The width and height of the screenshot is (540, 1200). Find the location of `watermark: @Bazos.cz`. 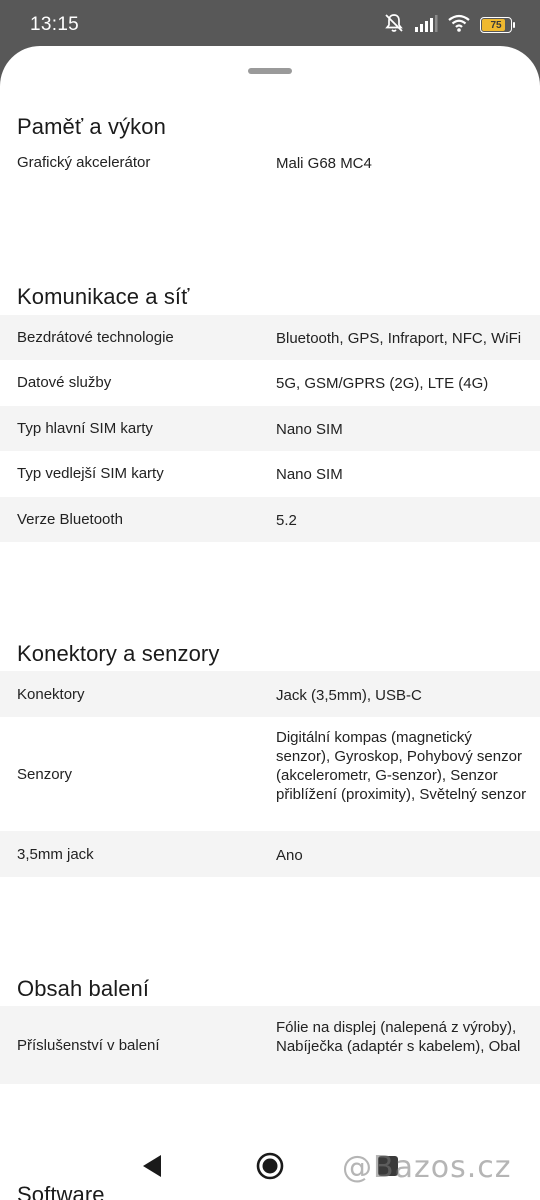

watermark: @Bazos.cz is located at coordinates (427, 1167).